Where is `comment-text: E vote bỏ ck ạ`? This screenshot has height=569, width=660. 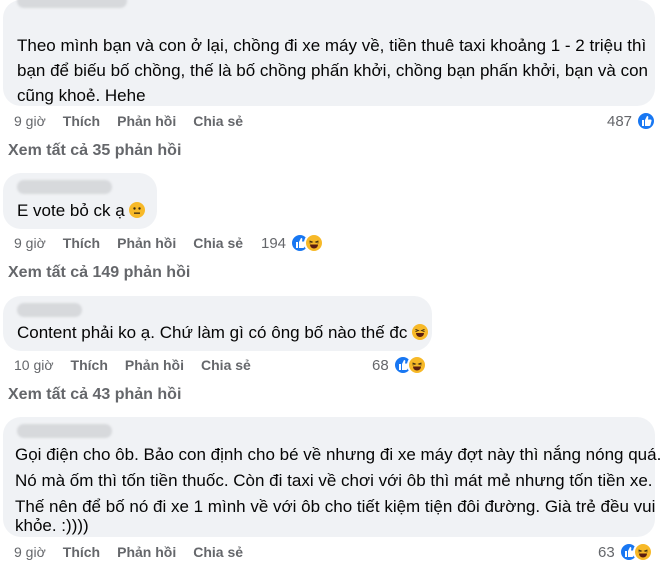
comment-text: E vote bỏ ck ạ is located at coordinates (71, 210).